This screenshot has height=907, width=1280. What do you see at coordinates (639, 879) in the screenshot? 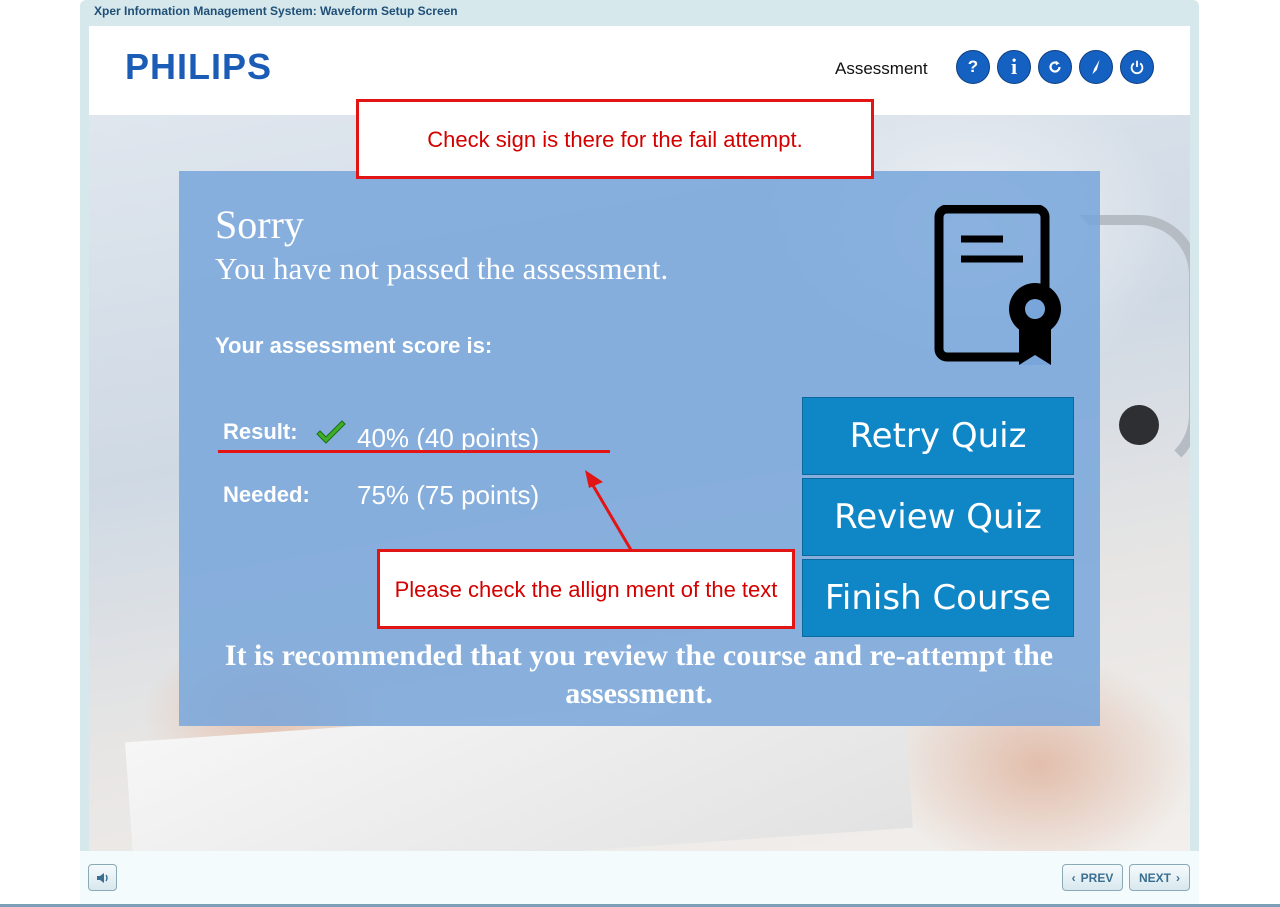
I see `bottom-bar: ‹ PREV NEXT ›` at bounding box center [639, 879].